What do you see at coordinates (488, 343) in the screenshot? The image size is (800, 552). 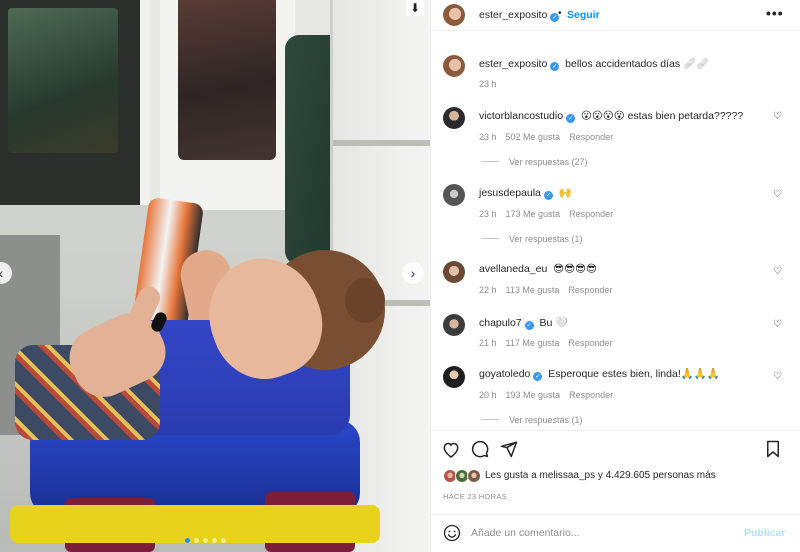 I see `comment-time: 21 h` at bounding box center [488, 343].